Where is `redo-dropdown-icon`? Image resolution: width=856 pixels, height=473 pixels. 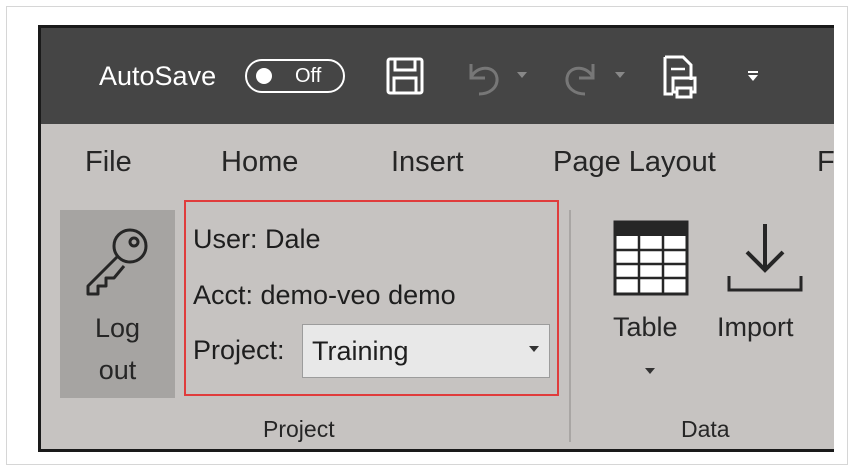 redo-dropdown-icon is located at coordinates (620, 76).